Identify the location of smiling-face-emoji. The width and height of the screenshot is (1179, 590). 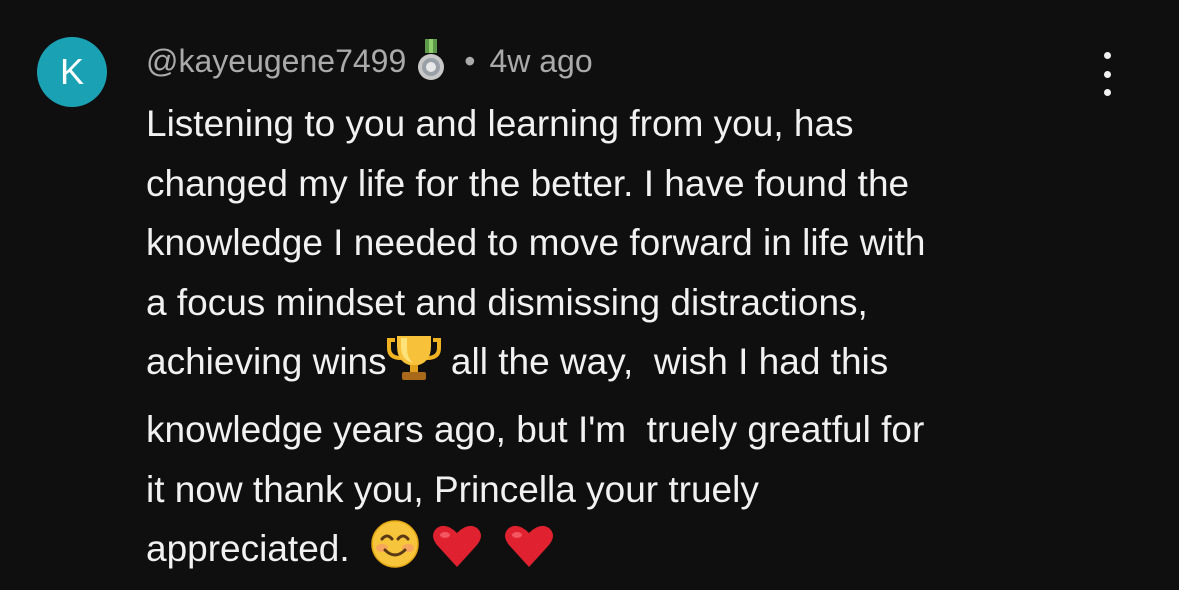
(395, 553).